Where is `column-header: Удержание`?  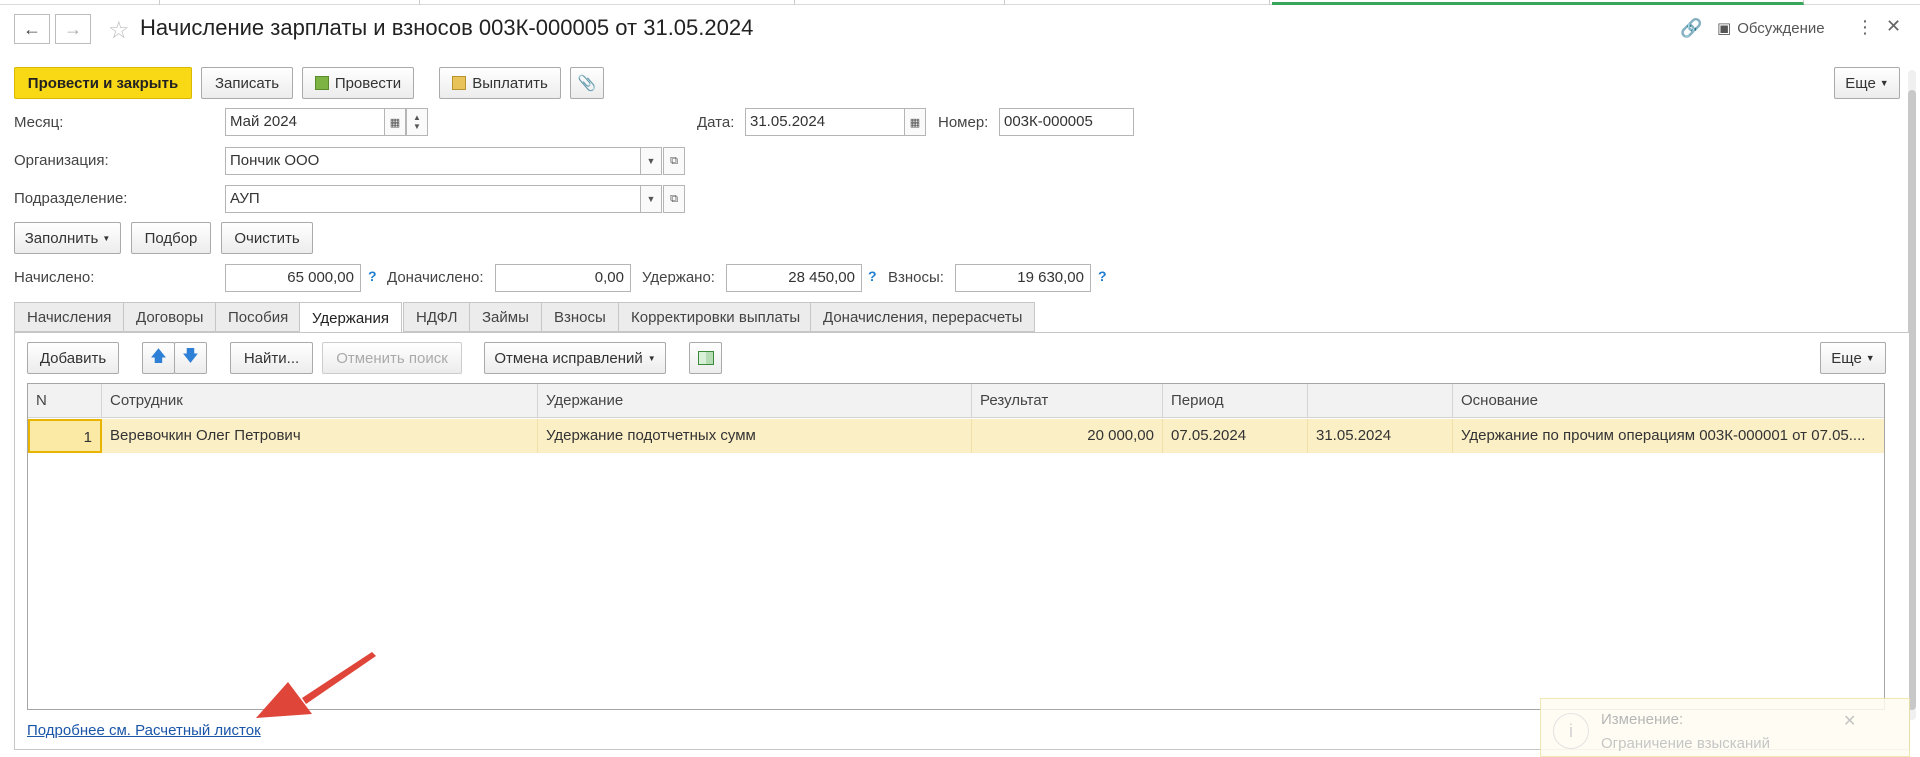 column-header: Удержание is located at coordinates (755, 401).